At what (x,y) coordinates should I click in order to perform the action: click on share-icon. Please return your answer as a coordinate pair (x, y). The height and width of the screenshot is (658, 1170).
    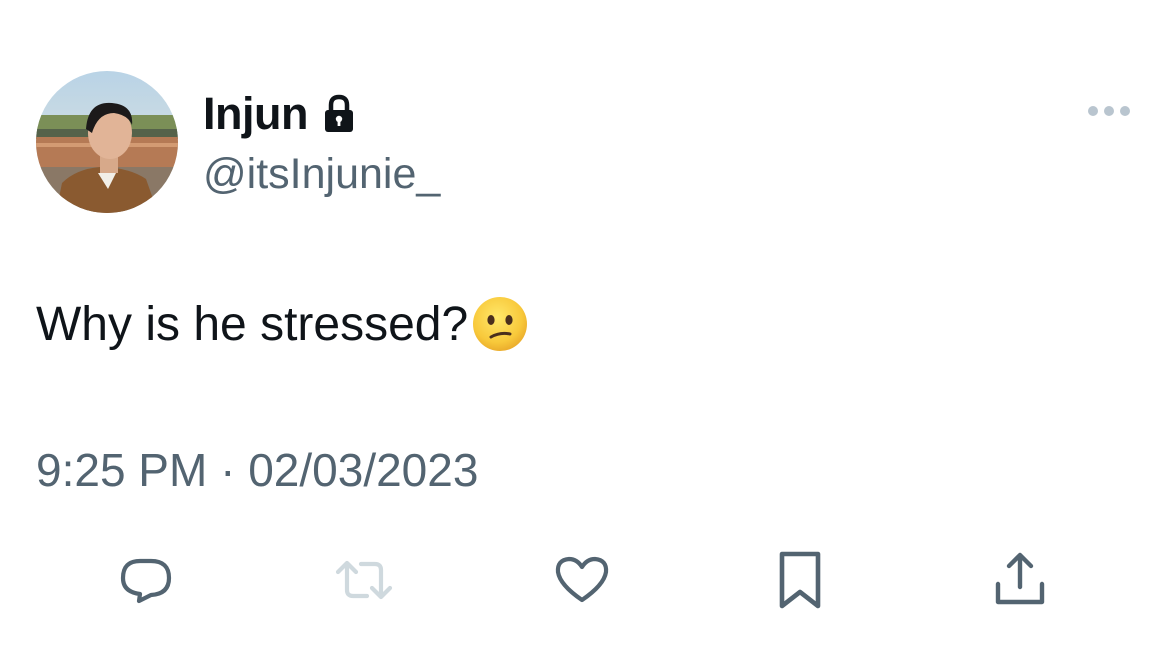
    Looking at the image, I should click on (1020, 578).